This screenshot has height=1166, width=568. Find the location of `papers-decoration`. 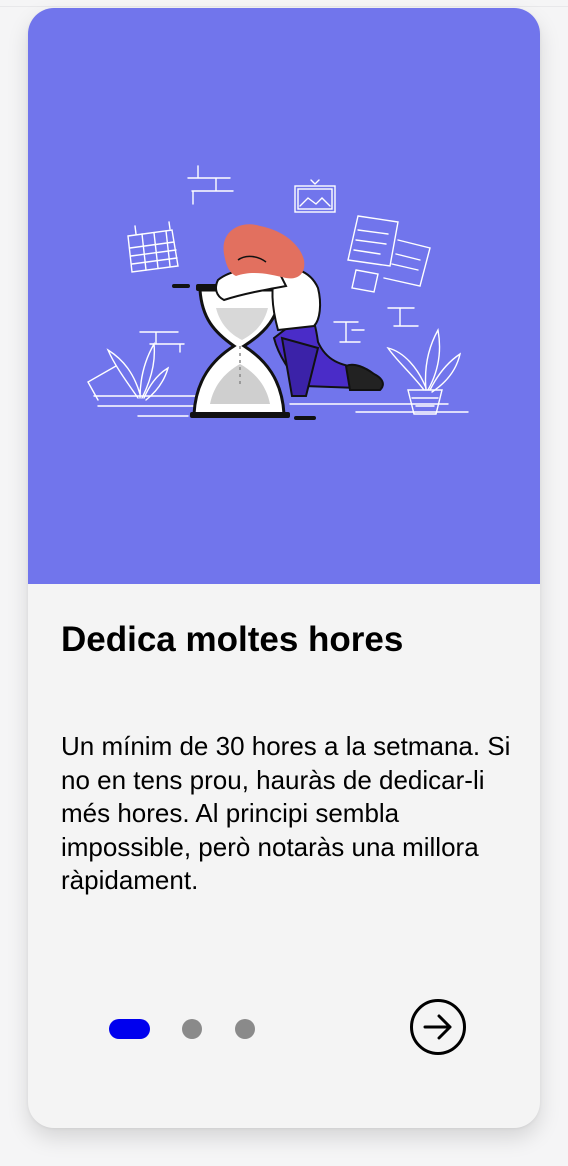

papers-decoration is located at coordinates (389, 254).